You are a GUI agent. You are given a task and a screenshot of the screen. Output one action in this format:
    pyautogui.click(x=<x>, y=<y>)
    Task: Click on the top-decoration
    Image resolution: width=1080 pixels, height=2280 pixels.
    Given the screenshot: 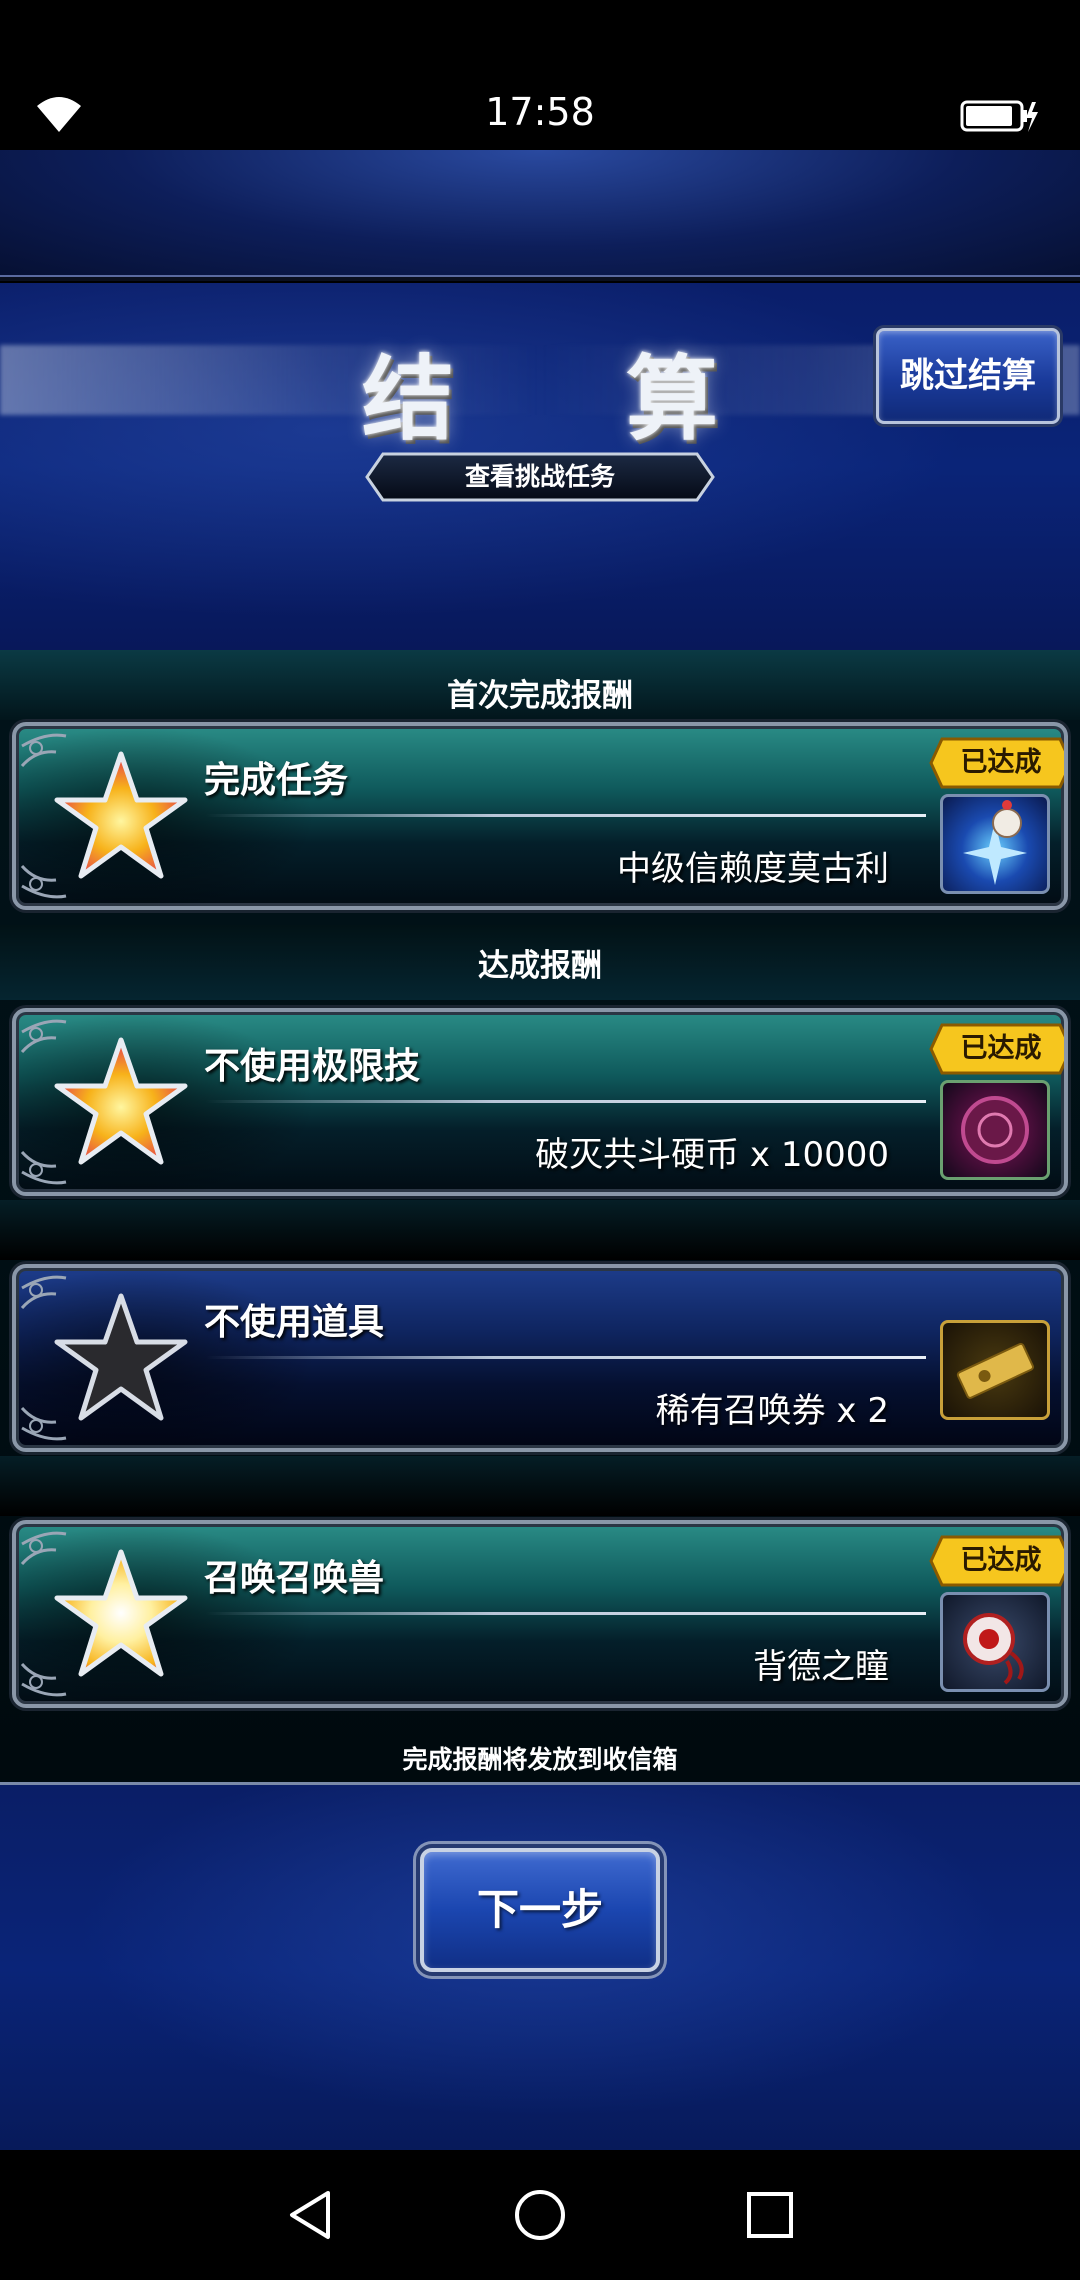 What is the action you would take?
    pyautogui.click(x=540, y=212)
    